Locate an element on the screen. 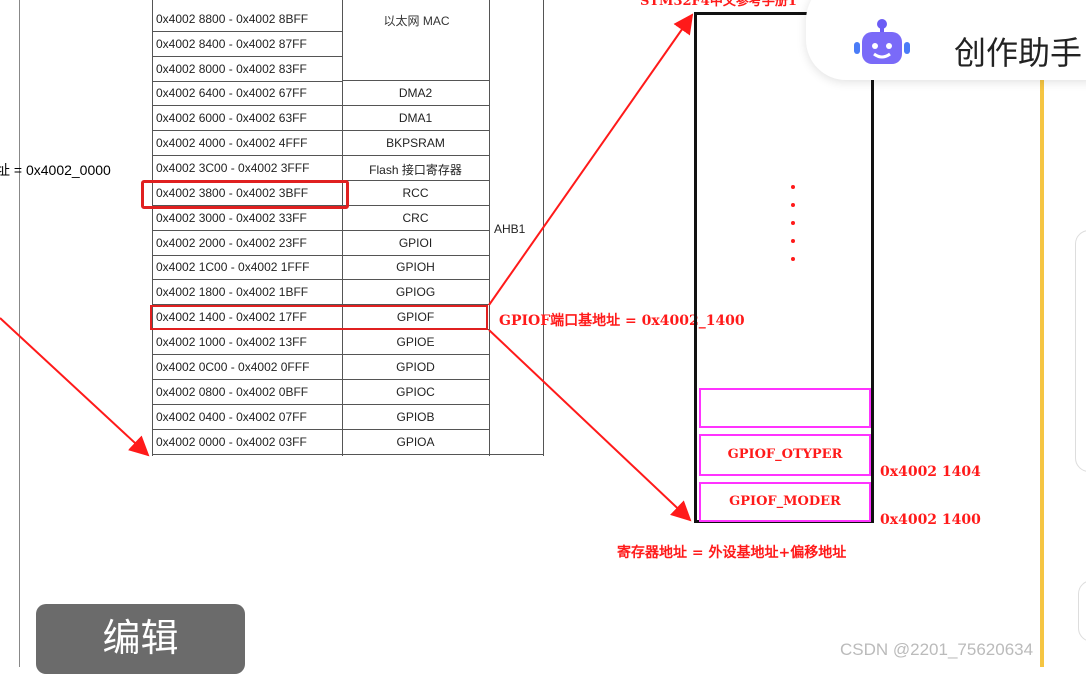 This screenshot has width=1086, height=674. edit-button-label: 编辑 is located at coordinates (140, 639).